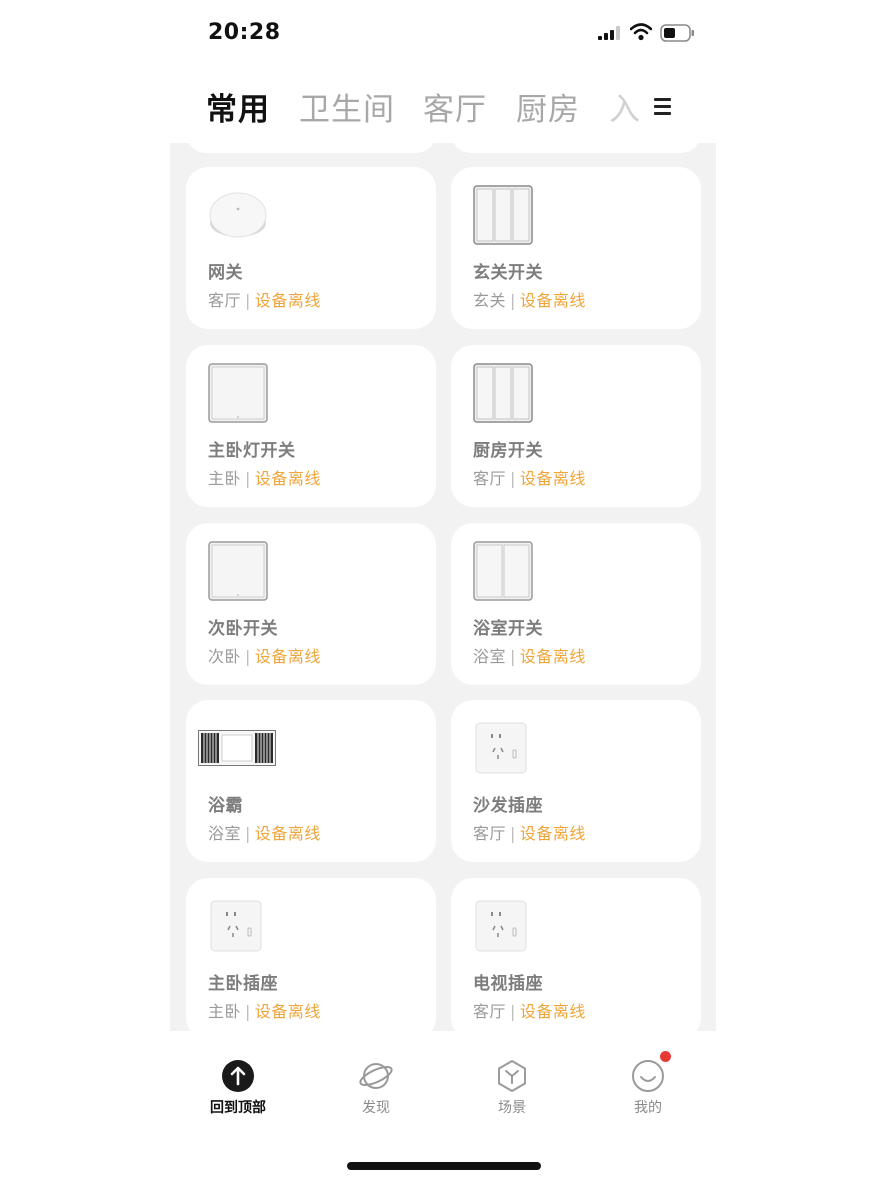 The height and width of the screenshot is (1183, 887). What do you see at coordinates (648, 1076) in the screenshot?
I see `smile-face-icon` at bounding box center [648, 1076].